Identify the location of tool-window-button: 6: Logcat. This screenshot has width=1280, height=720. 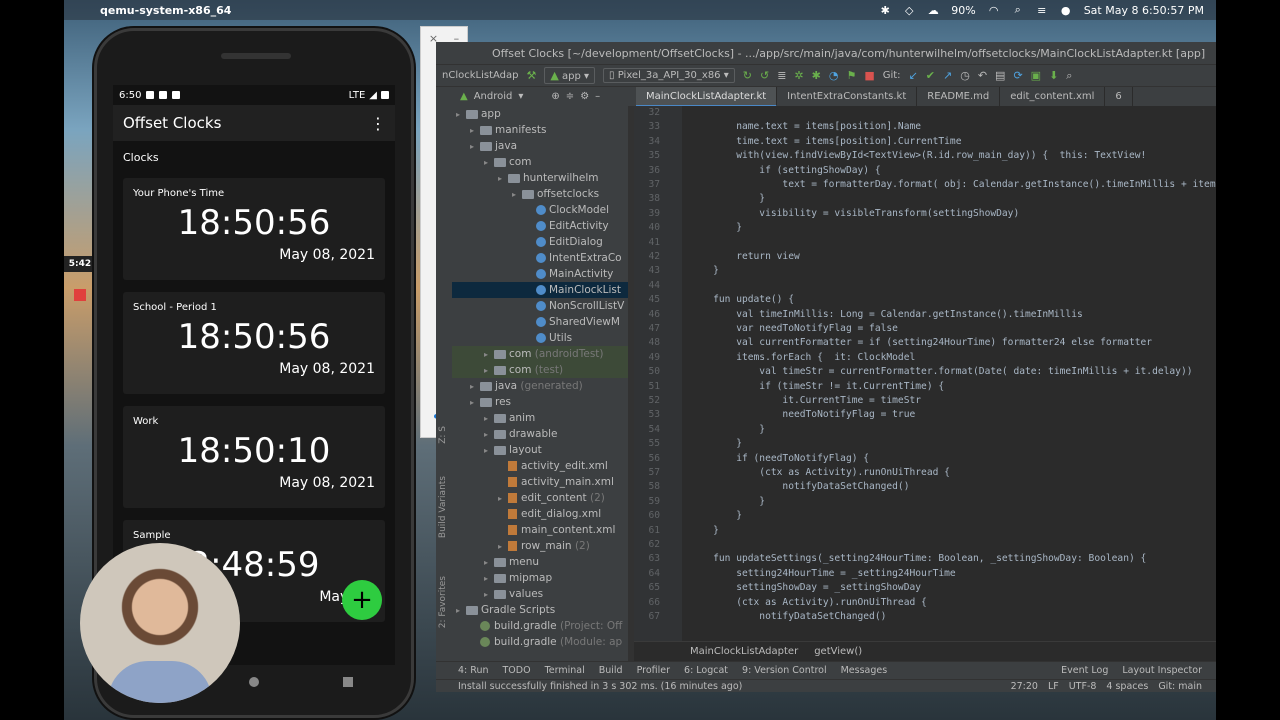
(706, 670).